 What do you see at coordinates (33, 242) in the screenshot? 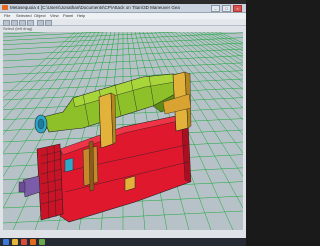
I see `metasequoia-icon` at bounding box center [33, 242].